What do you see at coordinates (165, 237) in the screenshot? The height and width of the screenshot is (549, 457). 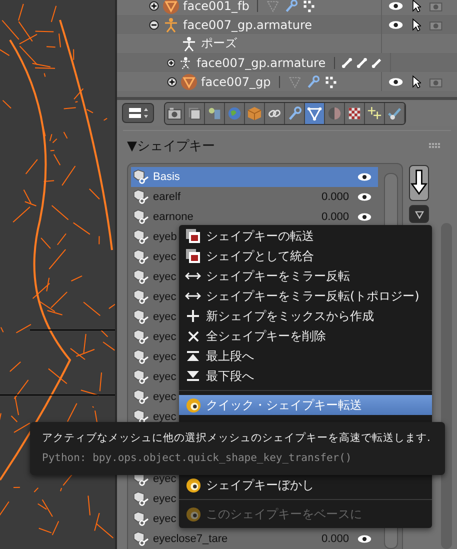 I see `shape-key-name: eyeb` at bounding box center [165, 237].